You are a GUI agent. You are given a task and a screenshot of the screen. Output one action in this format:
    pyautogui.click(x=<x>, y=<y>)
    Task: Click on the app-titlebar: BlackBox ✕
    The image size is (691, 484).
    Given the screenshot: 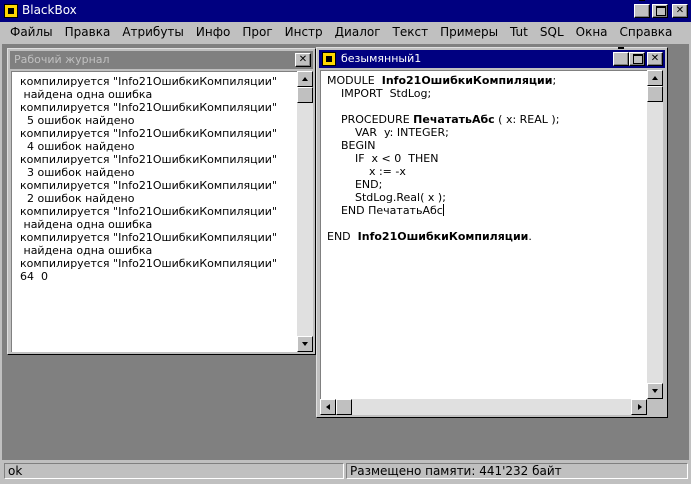 What is the action you would take?
    pyautogui.click(x=345, y=11)
    